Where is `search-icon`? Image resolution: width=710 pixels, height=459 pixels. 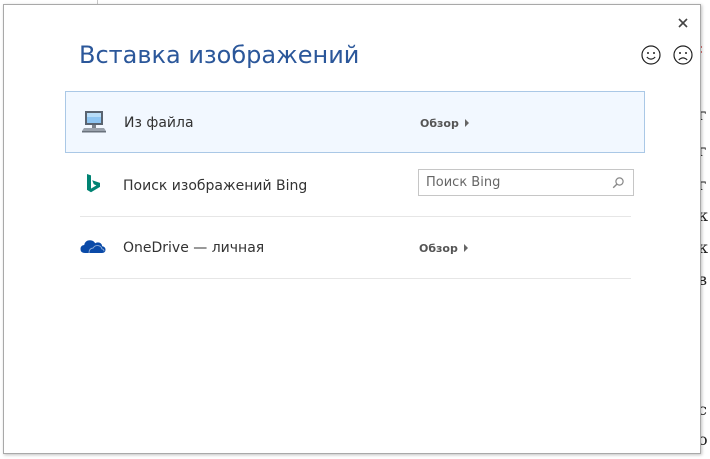 search-icon is located at coordinates (618, 183).